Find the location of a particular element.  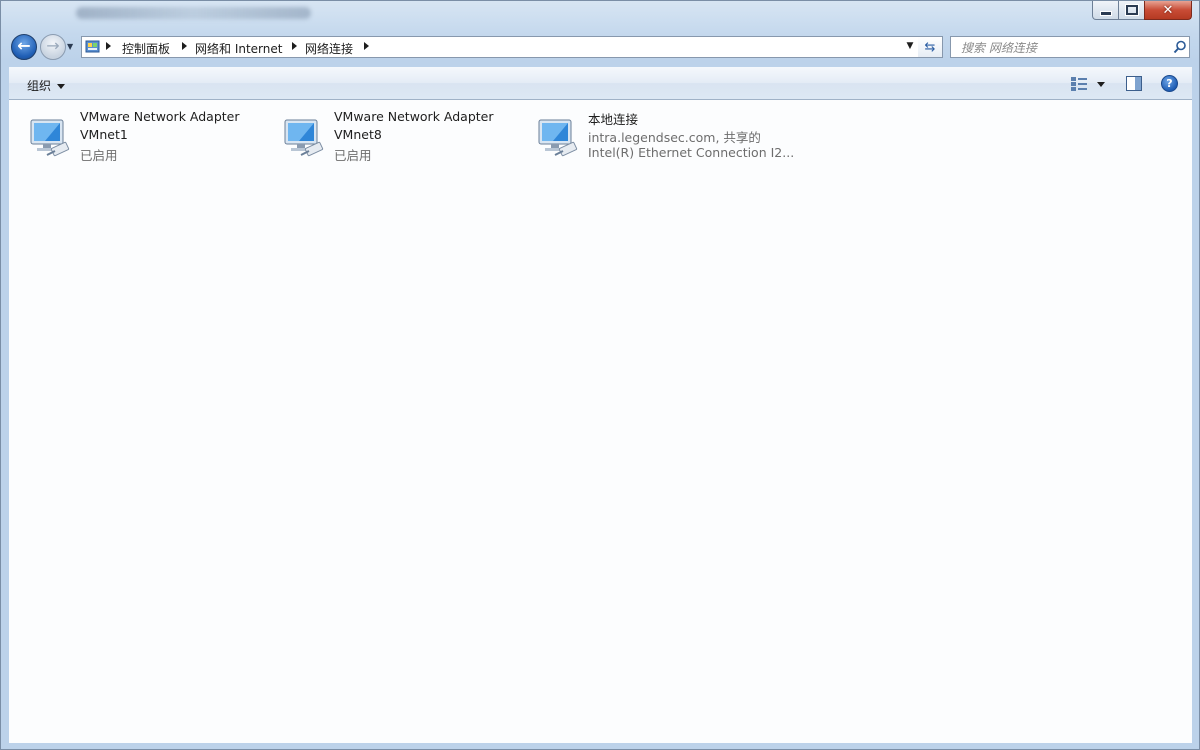

close-button: ✕ is located at coordinates (1168, 10).